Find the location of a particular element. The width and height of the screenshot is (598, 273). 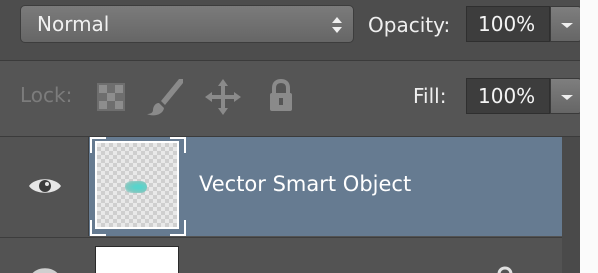

layer-row is located at coordinates (290, 255).